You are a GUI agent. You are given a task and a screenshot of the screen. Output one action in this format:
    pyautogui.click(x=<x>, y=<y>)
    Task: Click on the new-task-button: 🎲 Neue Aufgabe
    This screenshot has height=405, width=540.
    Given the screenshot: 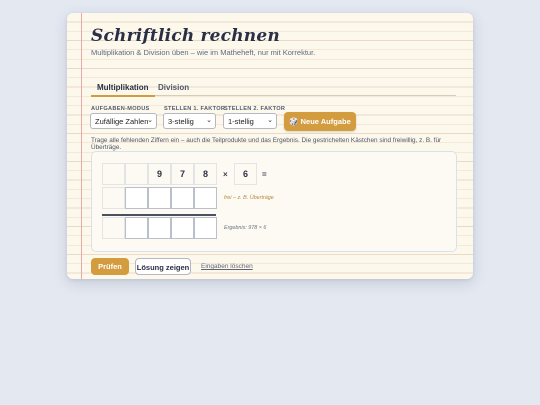 What is the action you would take?
    pyautogui.click(x=320, y=121)
    